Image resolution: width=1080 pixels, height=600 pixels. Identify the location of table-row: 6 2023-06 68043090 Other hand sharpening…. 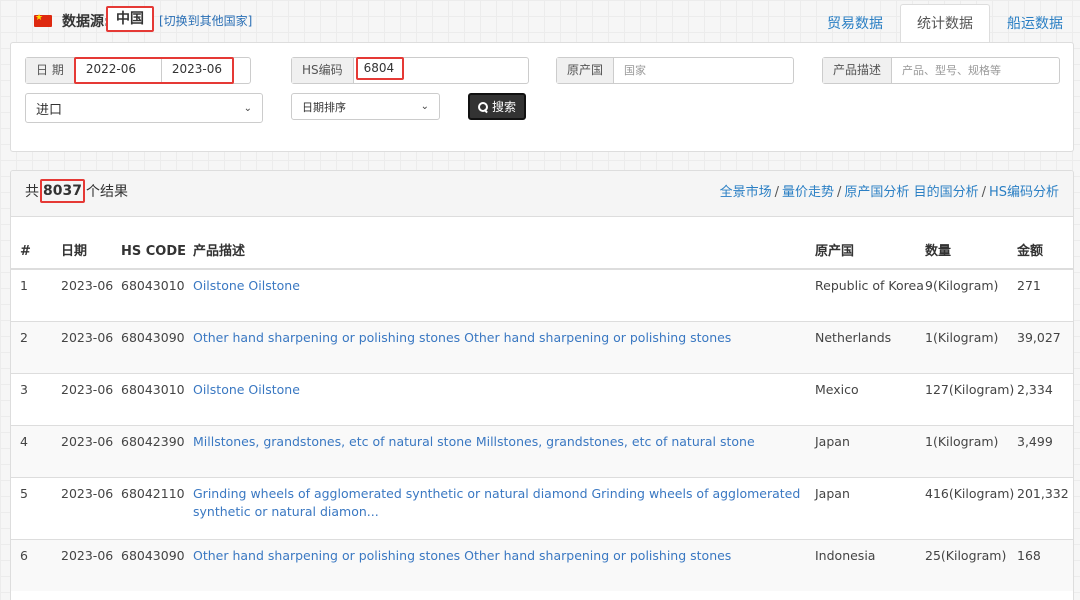
(542, 564).